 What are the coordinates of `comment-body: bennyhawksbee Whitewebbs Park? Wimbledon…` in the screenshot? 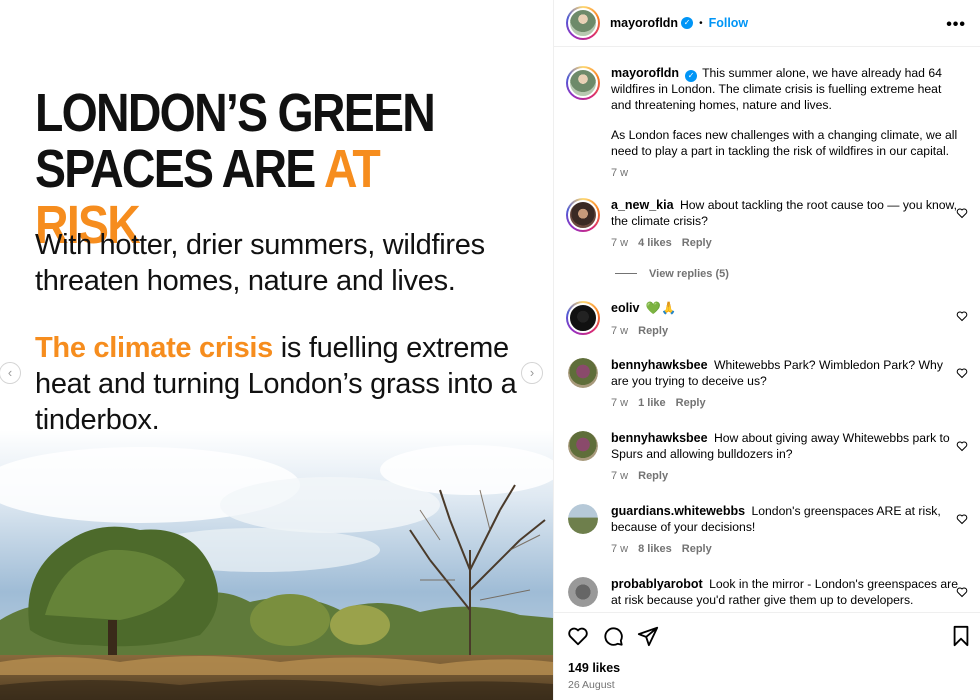 It's located at (786, 385).